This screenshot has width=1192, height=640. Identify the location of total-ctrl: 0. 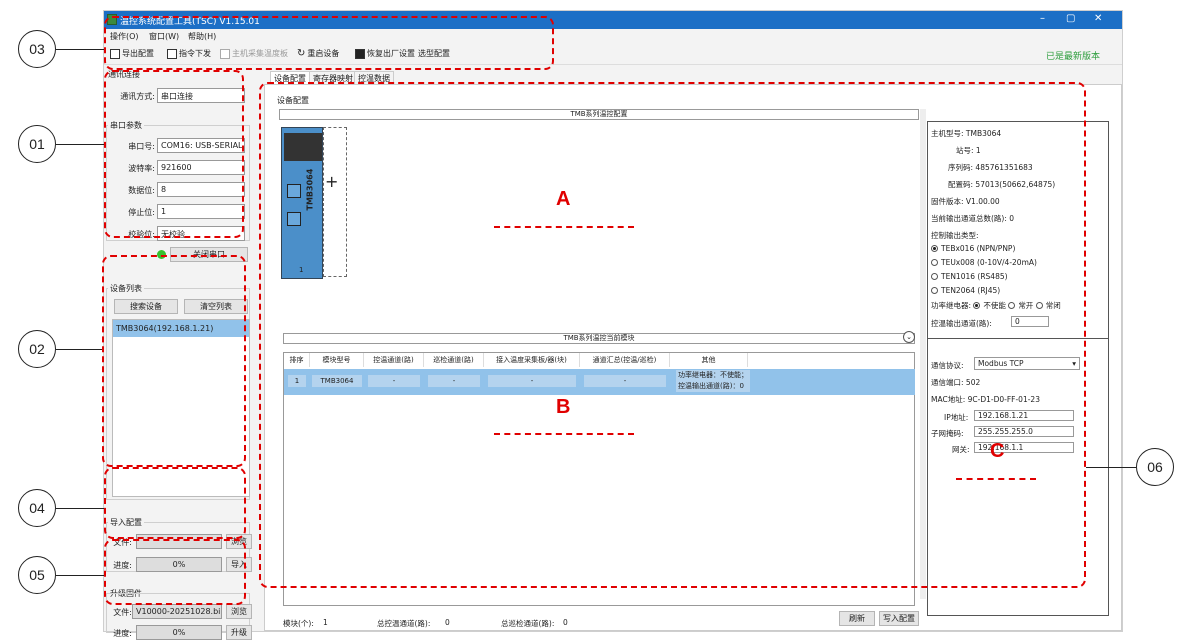
(447, 622).